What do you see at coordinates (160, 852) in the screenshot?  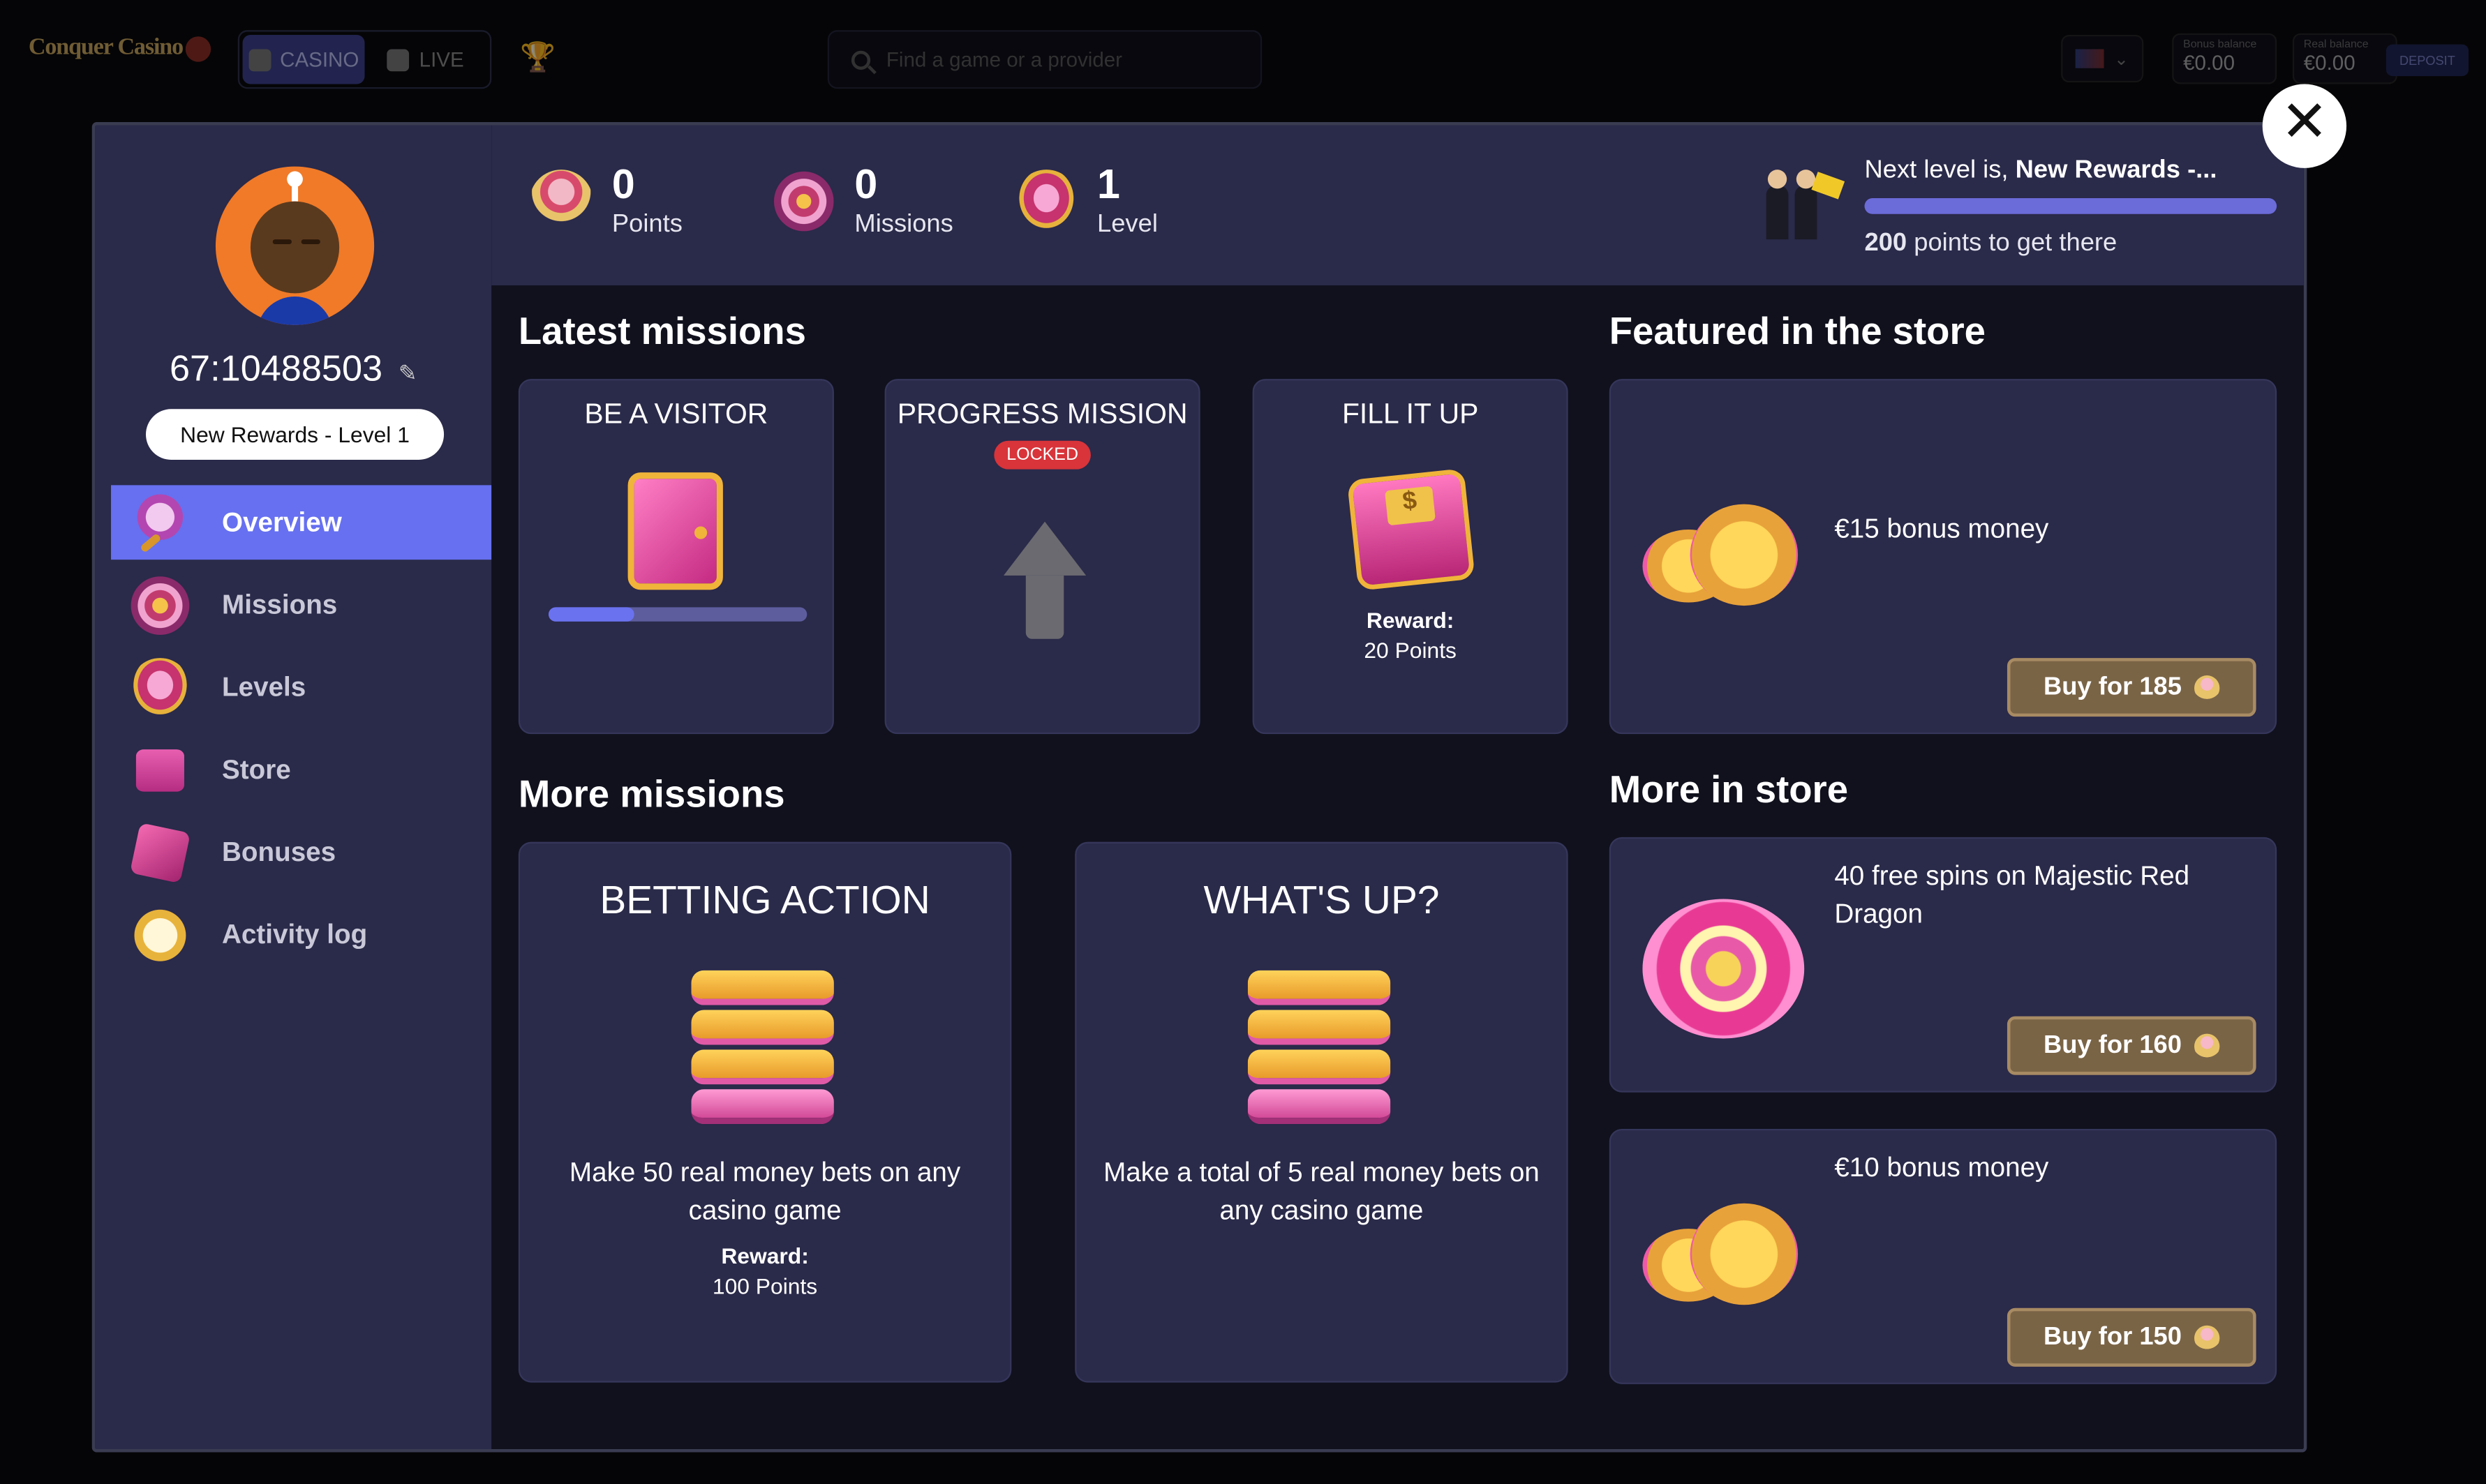 I see `gift-icon` at bounding box center [160, 852].